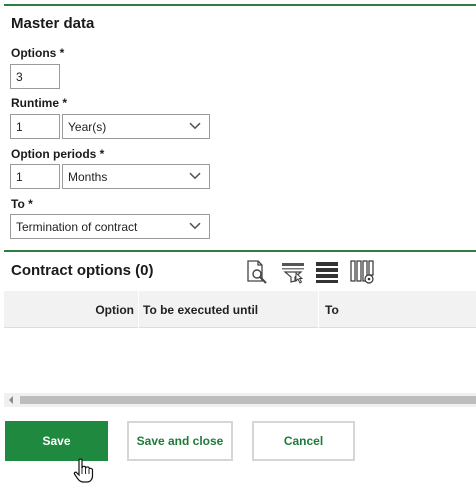  Describe the element at coordinates (83, 470) in the screenshot. I see `hand-cursor-icon` at that location.